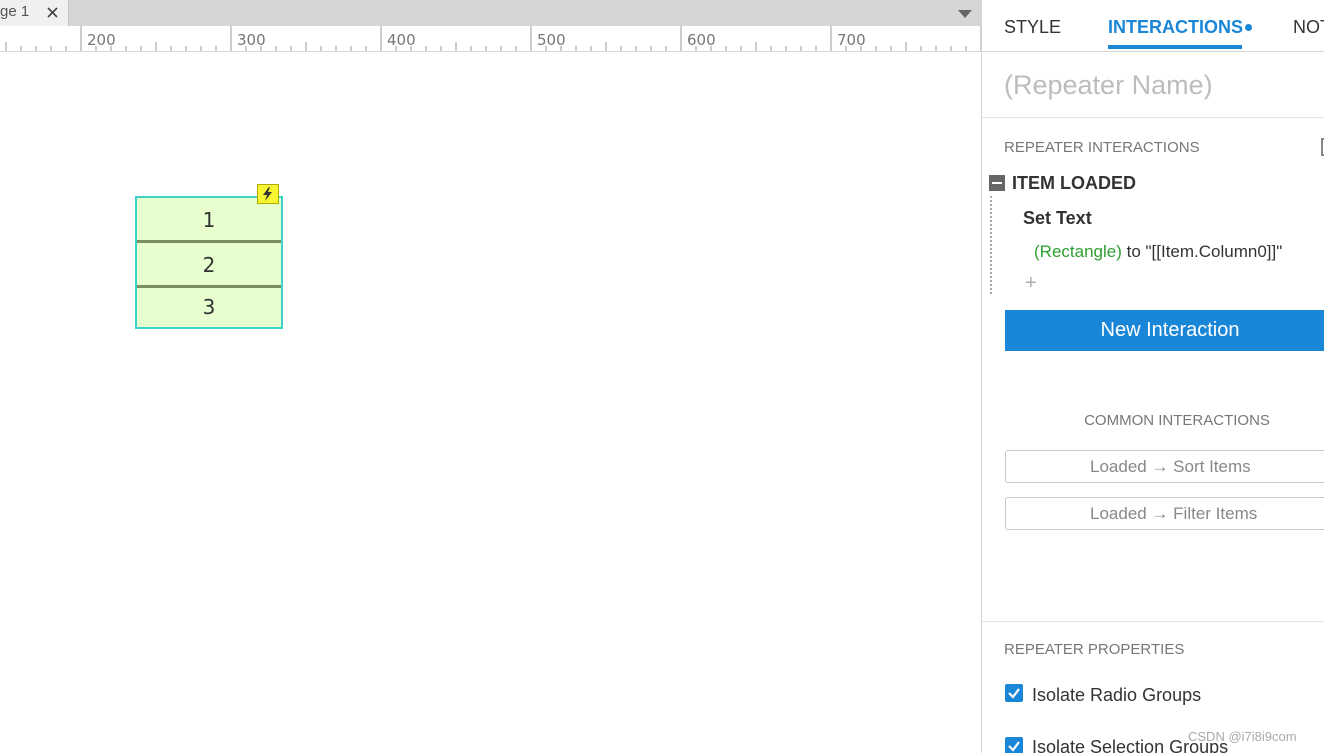 The height and width of the screenshot is (753, 1324). I want to click on repeater-interactions-title: REPEATER INTERACTIONS, so click(1102, 147).